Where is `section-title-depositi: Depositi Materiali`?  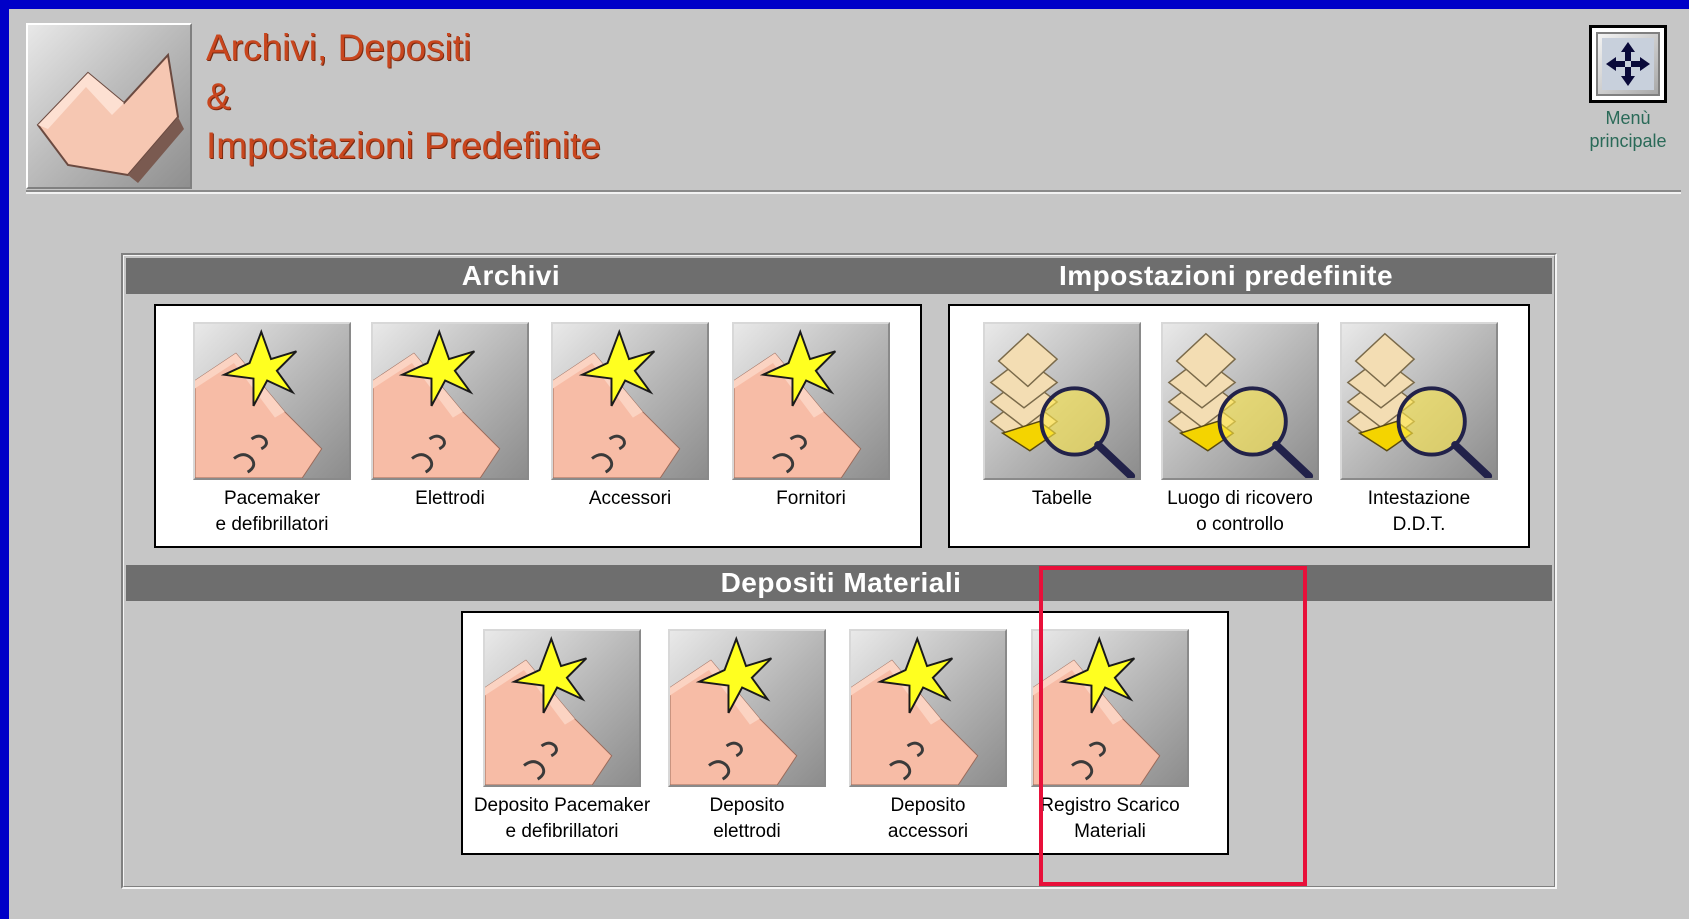 section-title-depositi: Depositi Materiali is located at coordinates (841, 582).